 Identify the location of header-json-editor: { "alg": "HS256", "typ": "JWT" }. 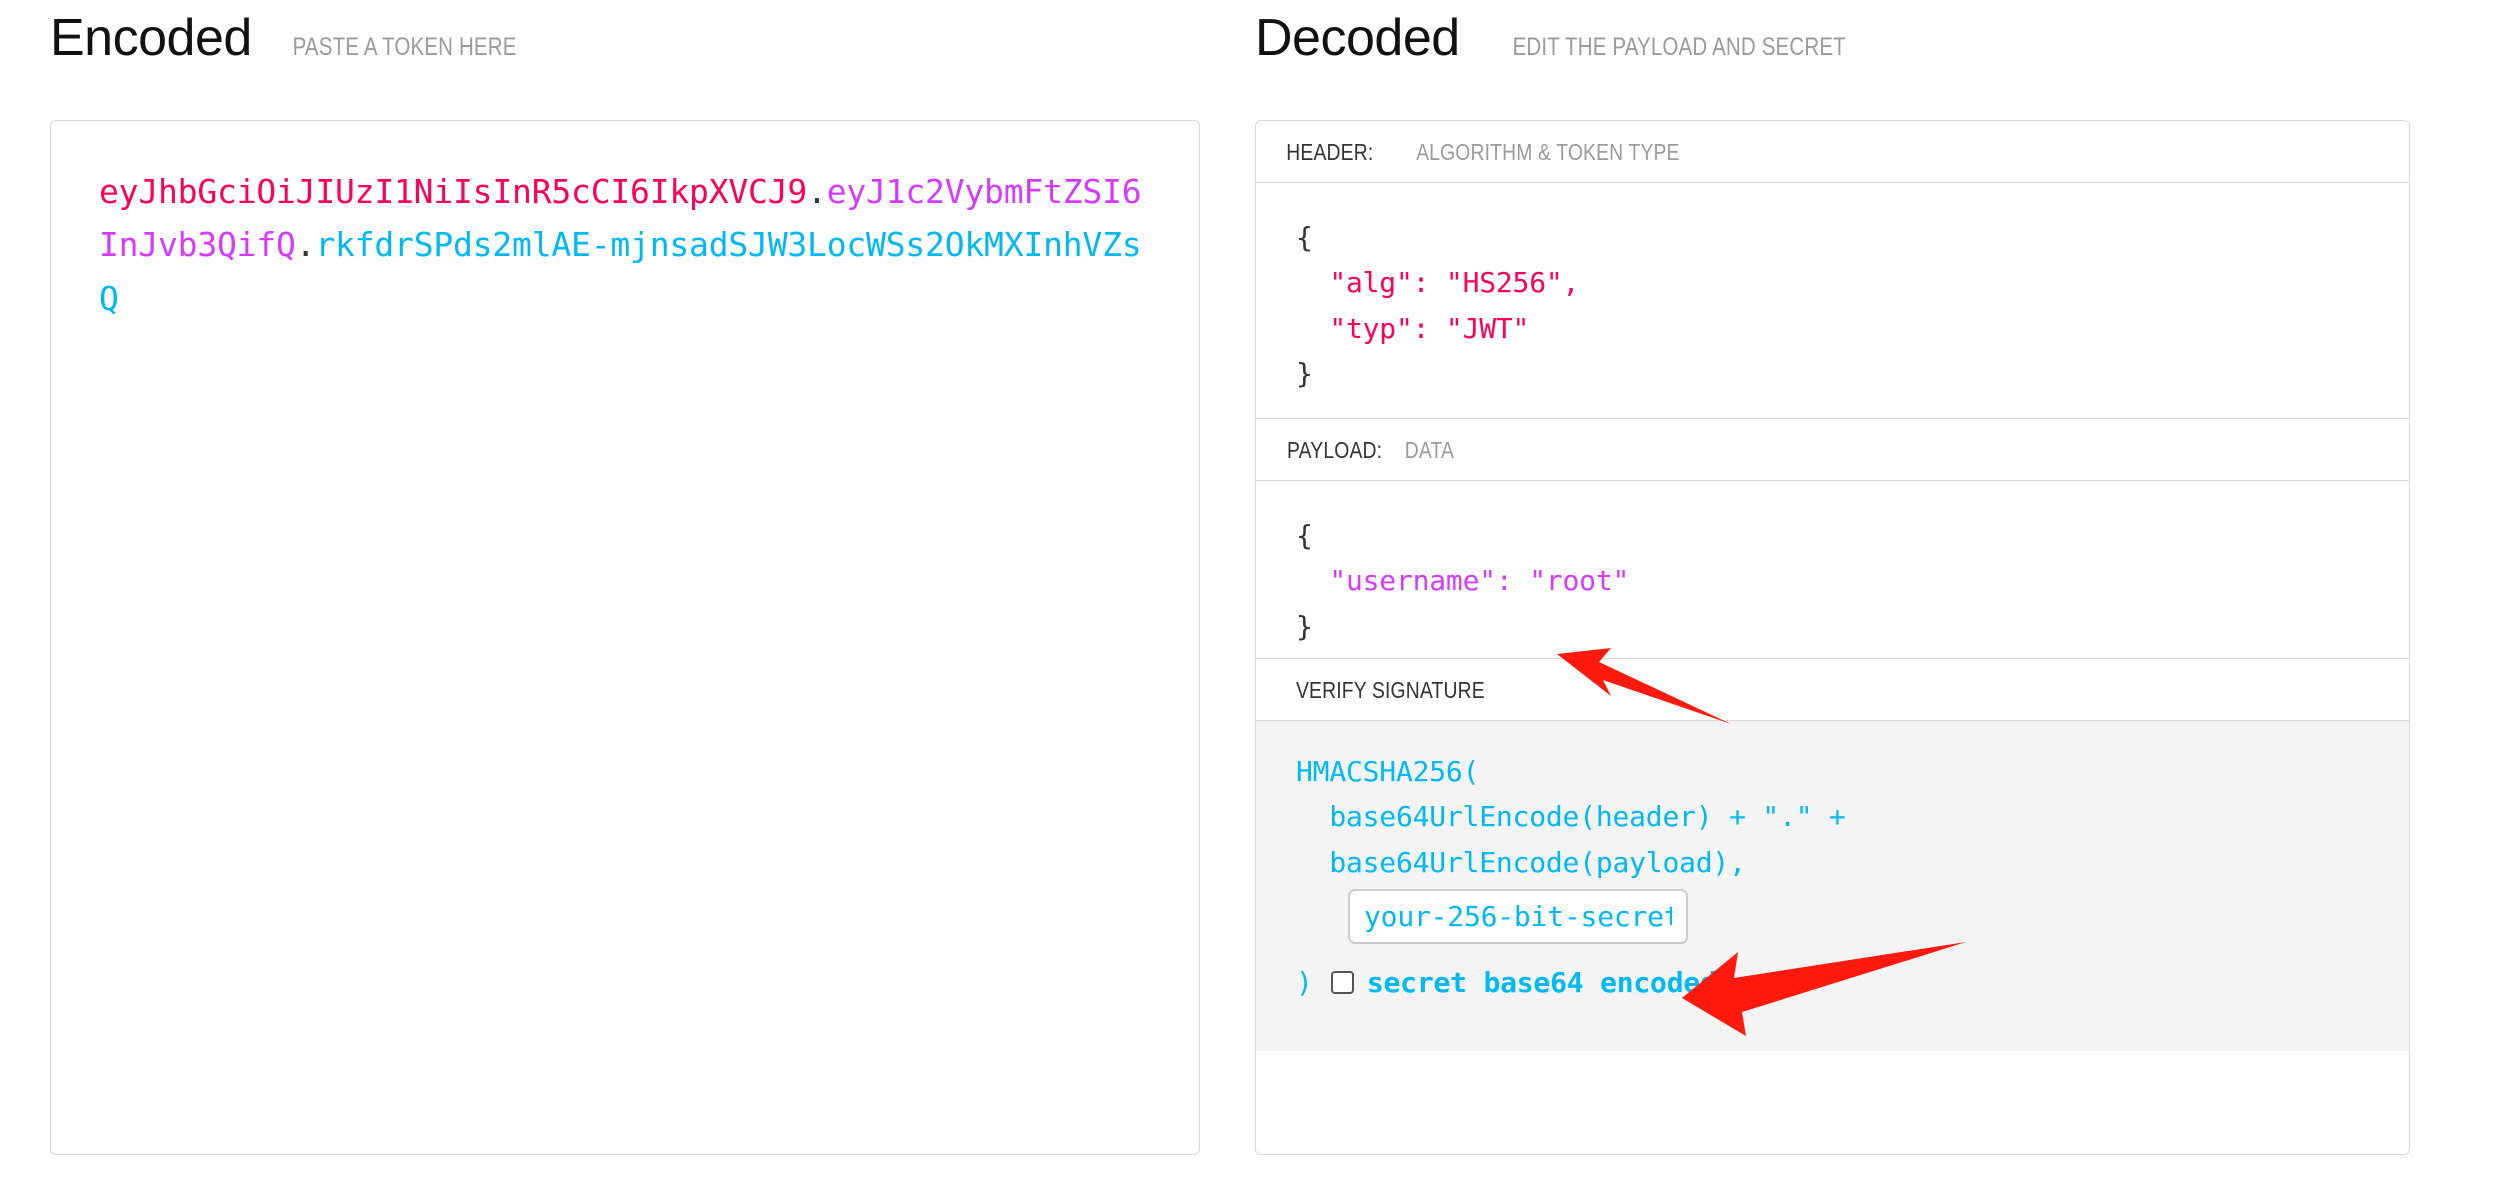
(1832, 301).